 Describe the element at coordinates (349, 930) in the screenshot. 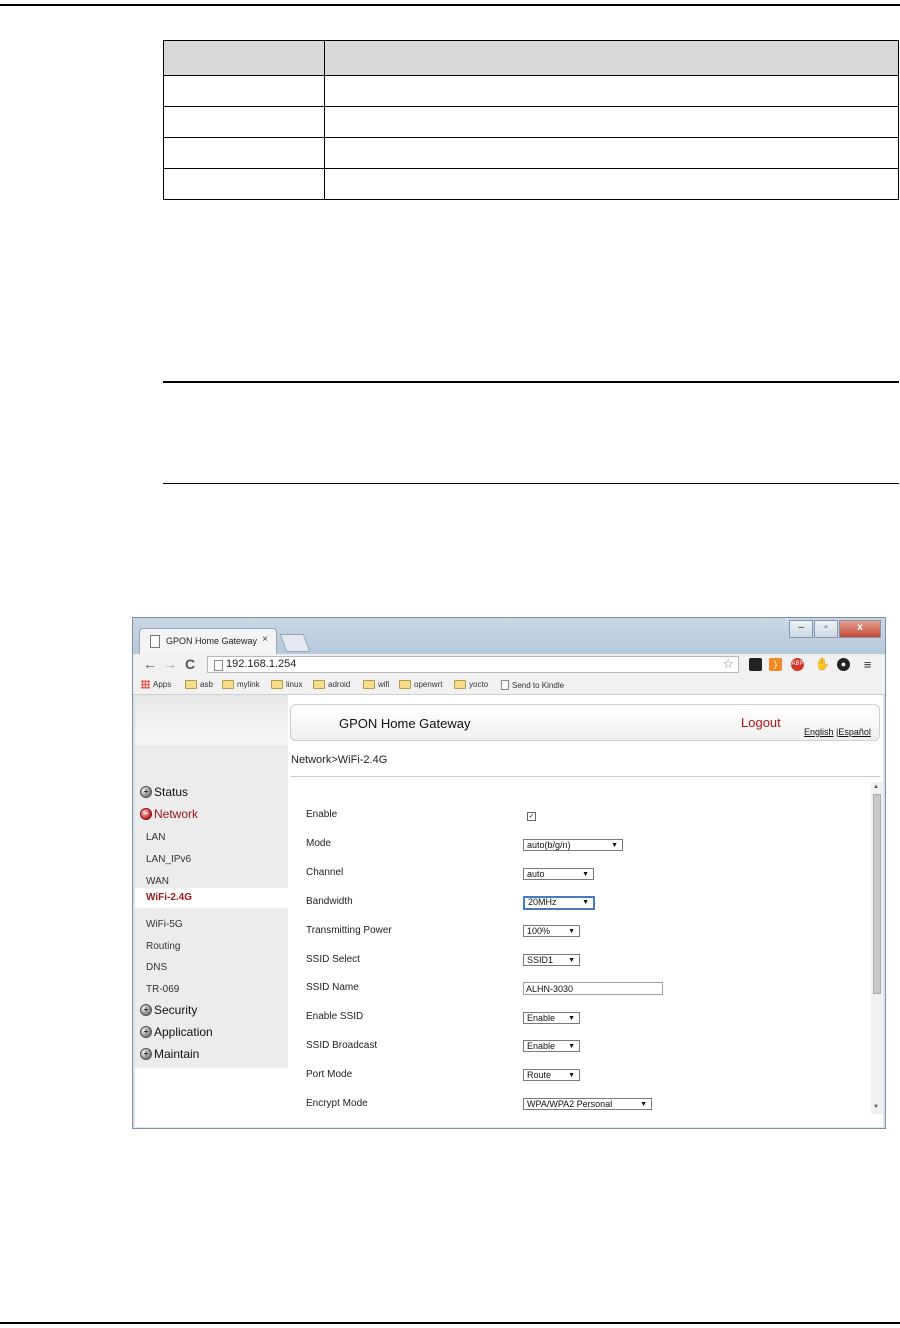

I see `tx-power-label: Transmitting Power` at that location.